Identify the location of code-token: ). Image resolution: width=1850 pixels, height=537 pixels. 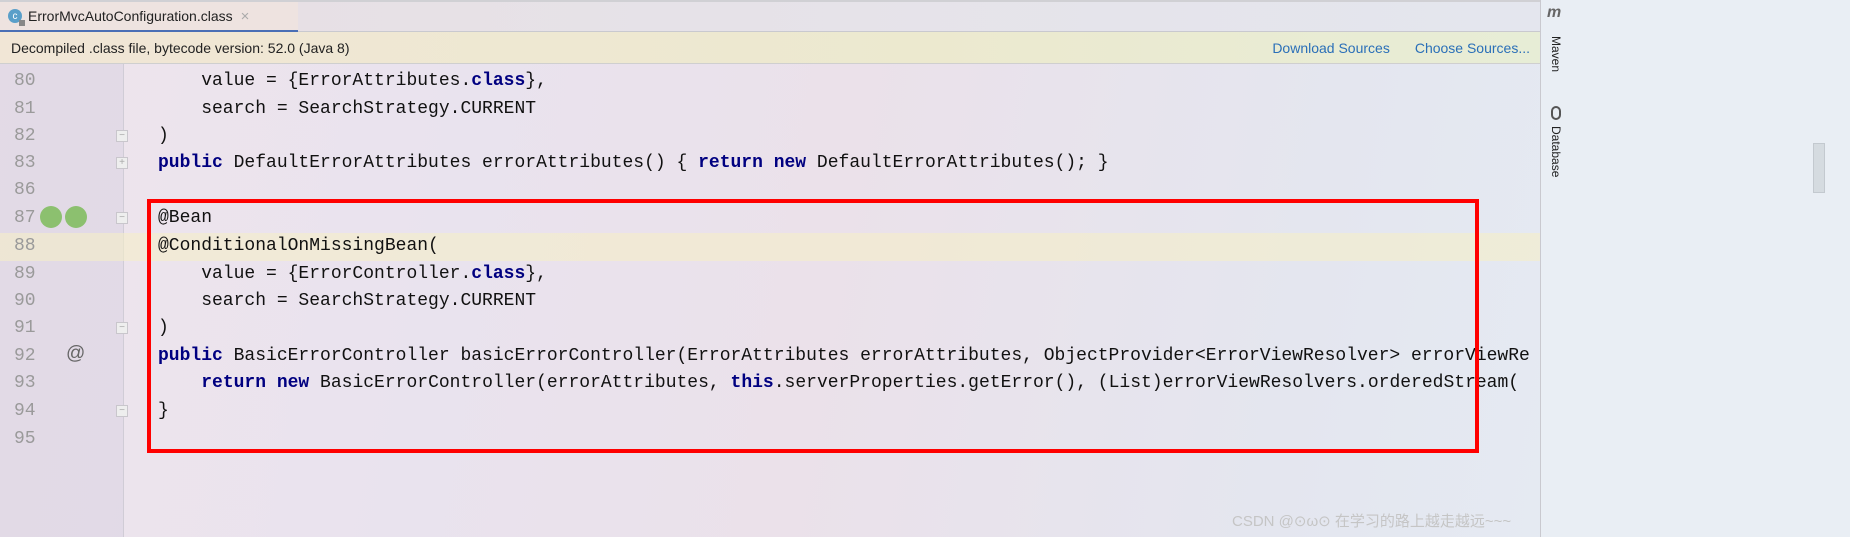
(163, 136).